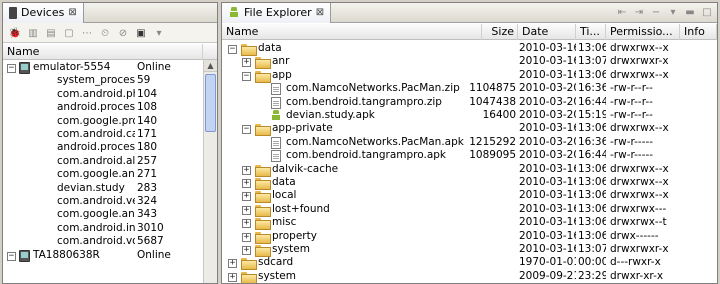  Describe the element at coordinates (103, 188) in the screenshot. I see `process-row: devian.study 283` at that location.